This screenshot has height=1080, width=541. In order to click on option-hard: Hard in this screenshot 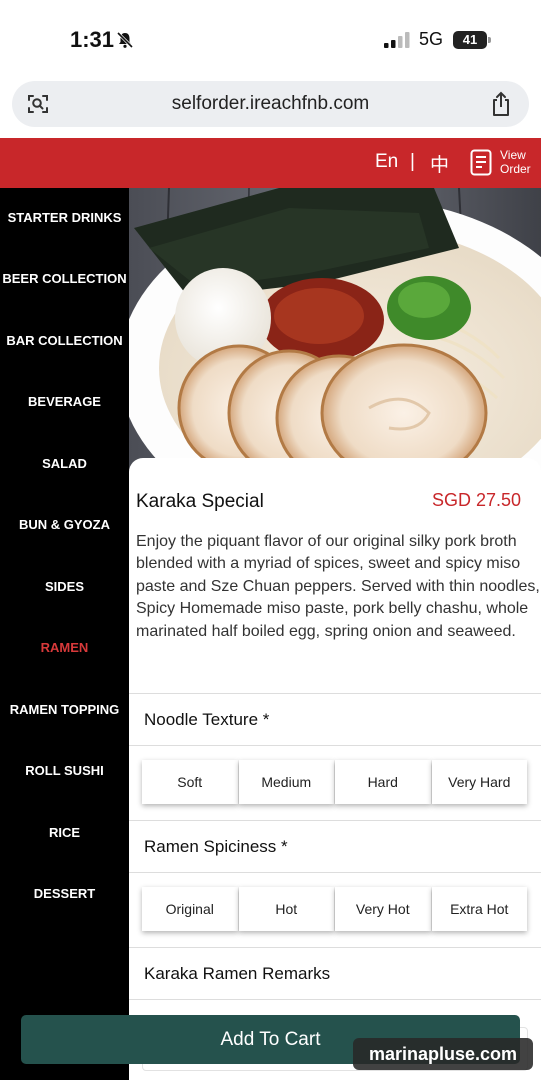, I will do `click(383, 782)`.